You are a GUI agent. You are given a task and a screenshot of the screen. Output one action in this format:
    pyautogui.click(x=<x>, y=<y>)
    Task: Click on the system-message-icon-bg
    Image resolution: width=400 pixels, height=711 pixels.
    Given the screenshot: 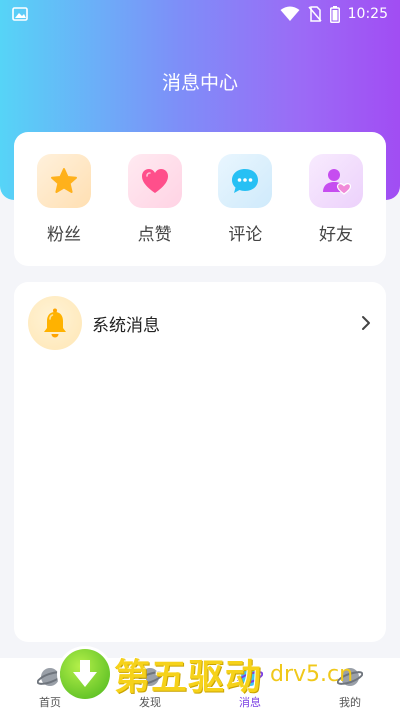 What is the action you would take?
    pyautogui.click(x=55, y=323)
    